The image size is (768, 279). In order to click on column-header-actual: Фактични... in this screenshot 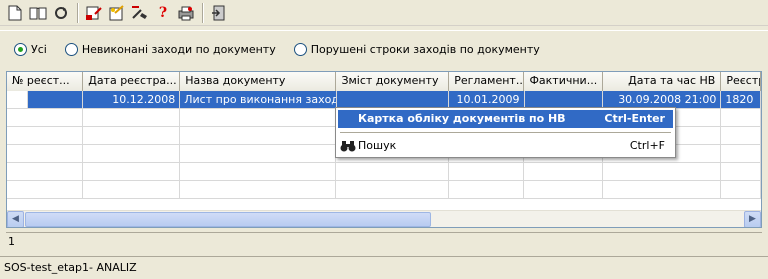, I will do `click(563, 81)`.